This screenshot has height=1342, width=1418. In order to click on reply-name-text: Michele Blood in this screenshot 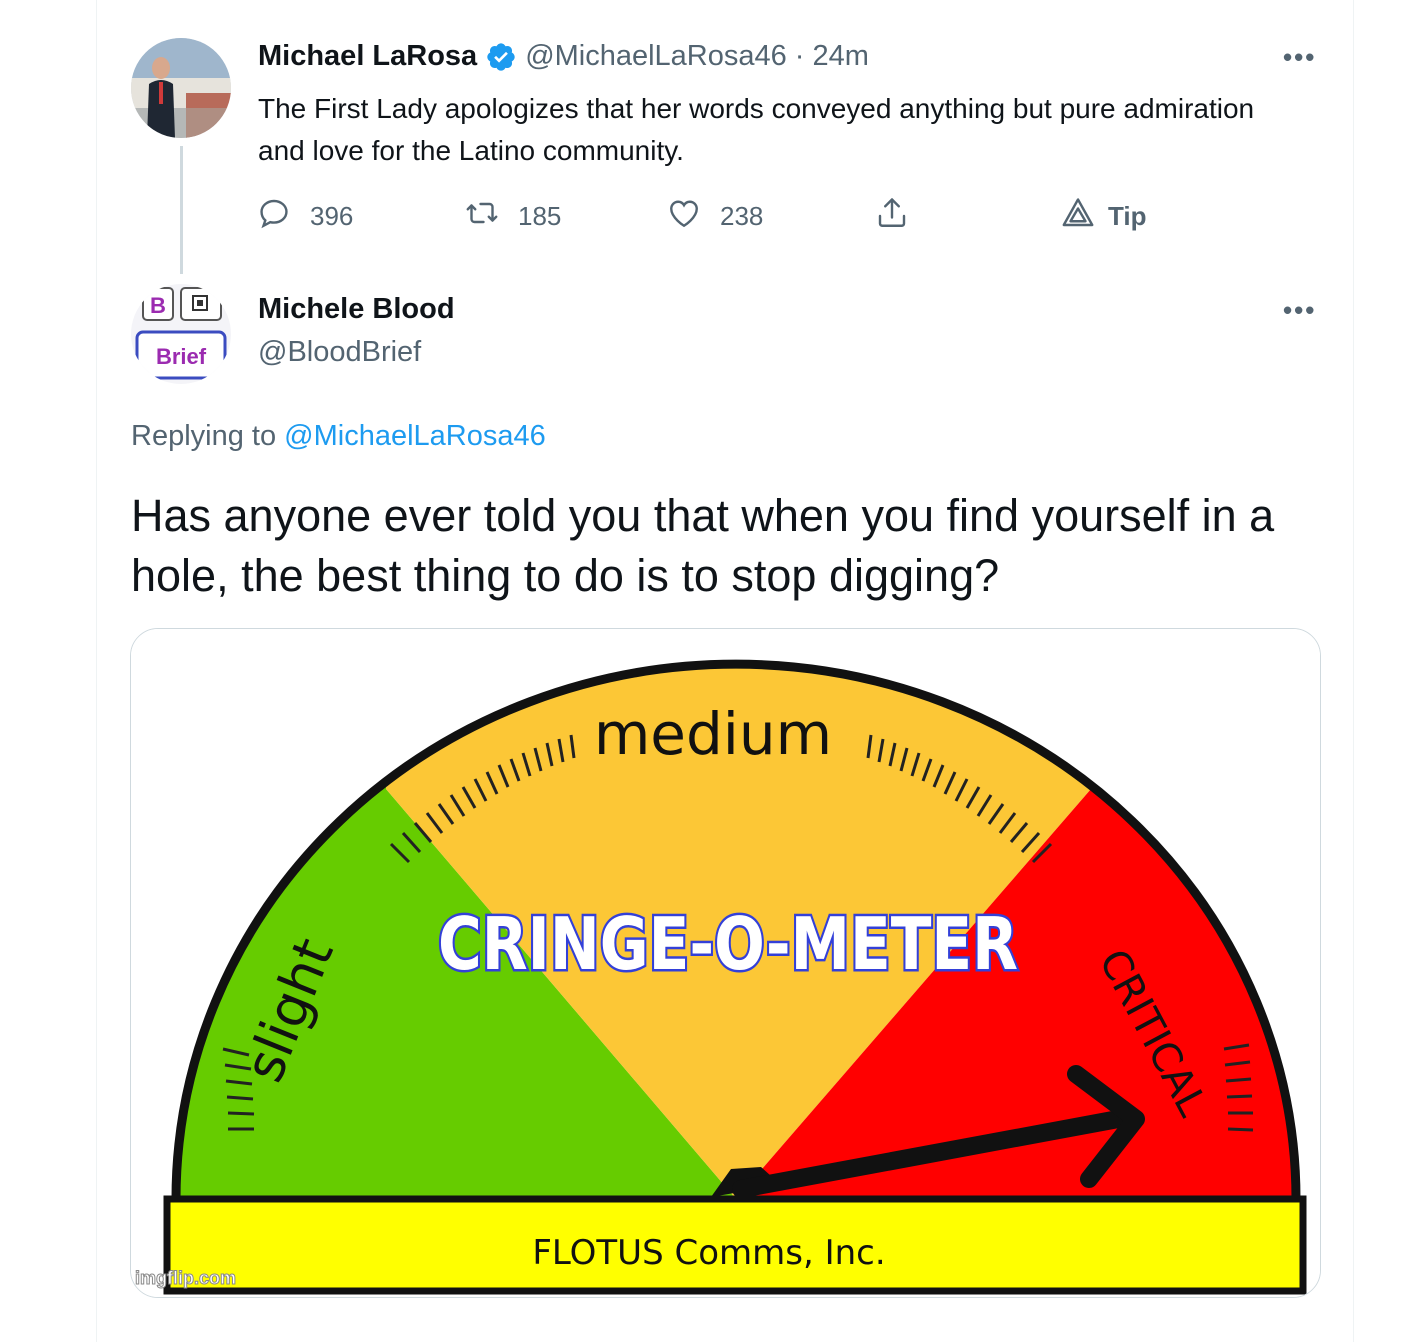, I will do `click(356, 309)`.